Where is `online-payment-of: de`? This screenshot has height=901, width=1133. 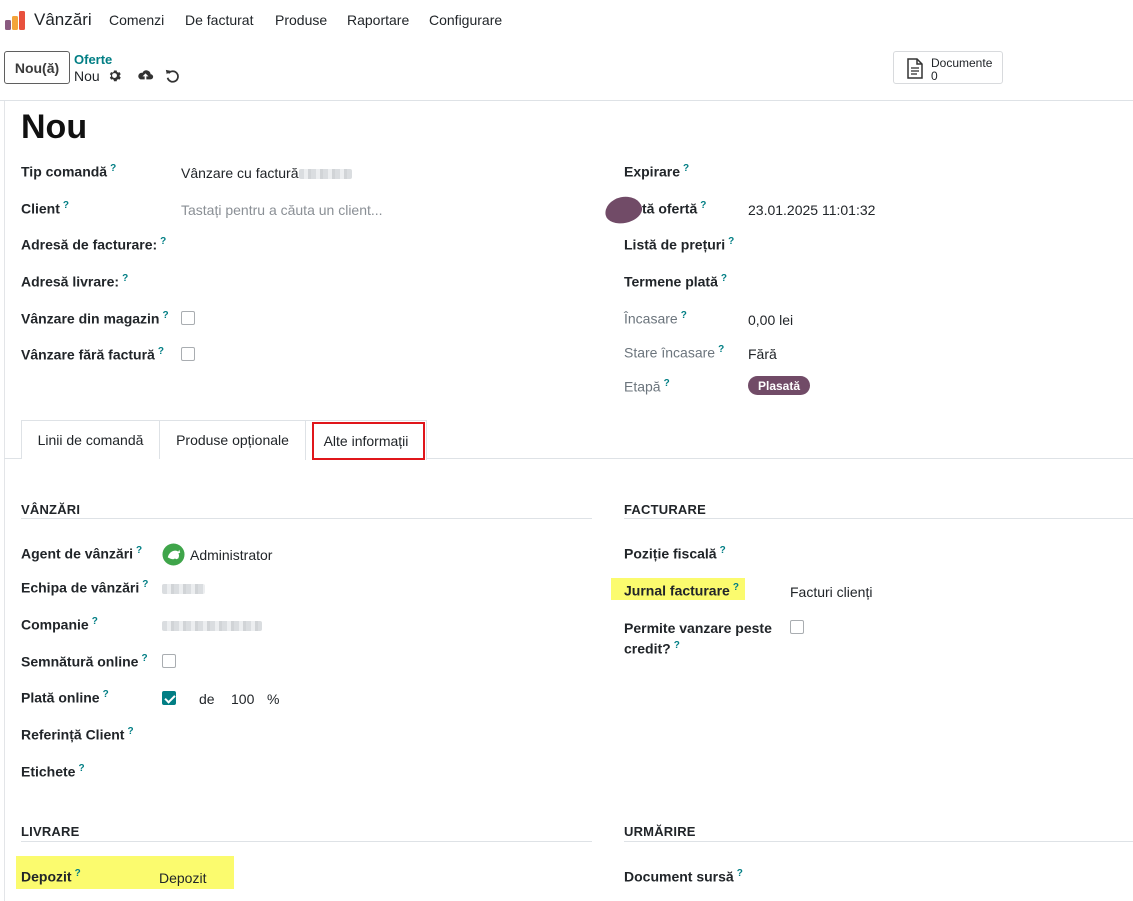
online-payment-of: de is located at coordinates (207, 699).